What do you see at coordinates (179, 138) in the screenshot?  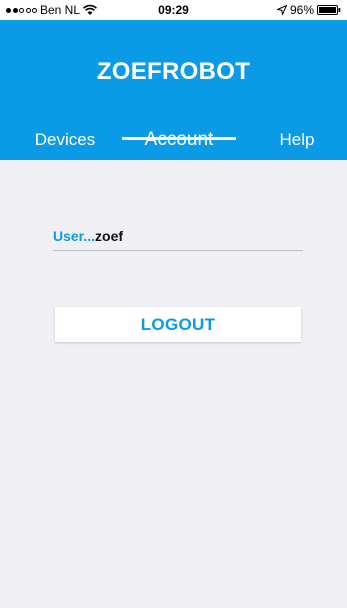 I see `active-tab-indicator` at bounding box center [179, 138].